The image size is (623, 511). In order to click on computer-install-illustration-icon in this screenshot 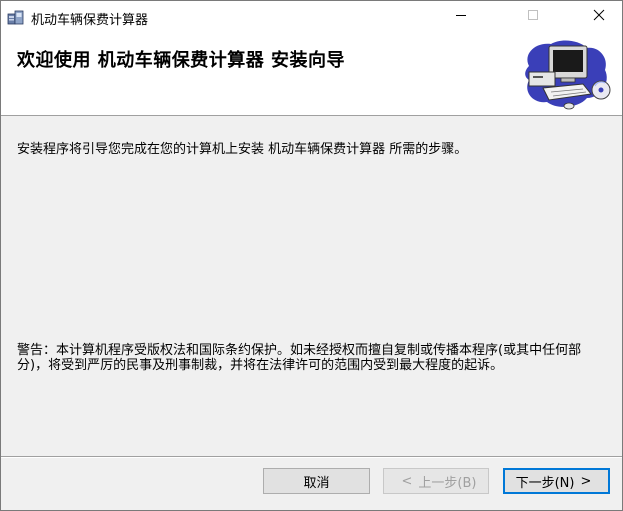, I will do `click(567, 74)`.